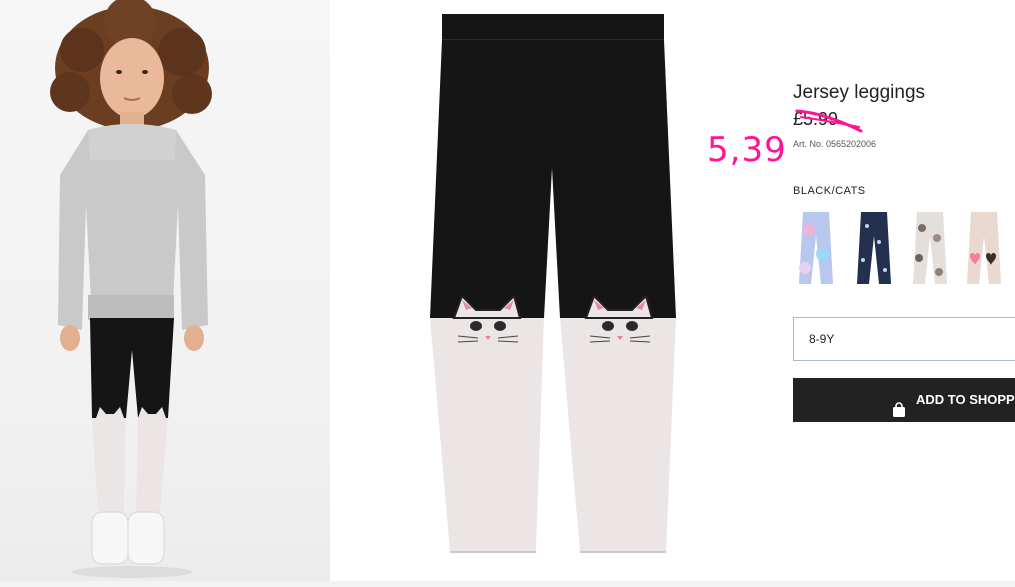 Image resolution: width=1015 pixels, height=587 pixels. What do you see at coordinates (930, 247) in the screenshot?
I see `swatch-floral-grey` at bounding box center [930, 247].